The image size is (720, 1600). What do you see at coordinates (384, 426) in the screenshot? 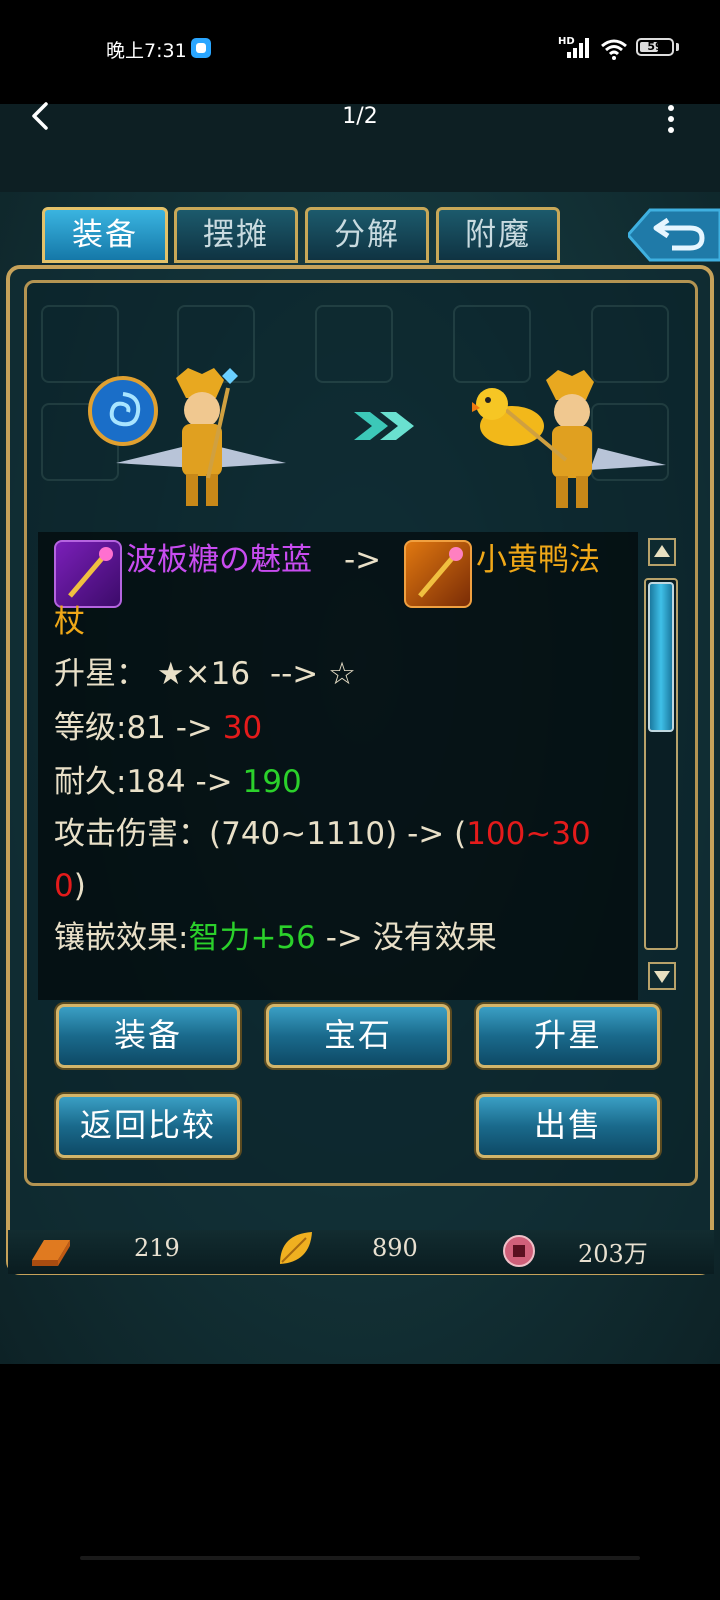
I see `upgrade-arrow-icon` at bounding box center [384, 426].